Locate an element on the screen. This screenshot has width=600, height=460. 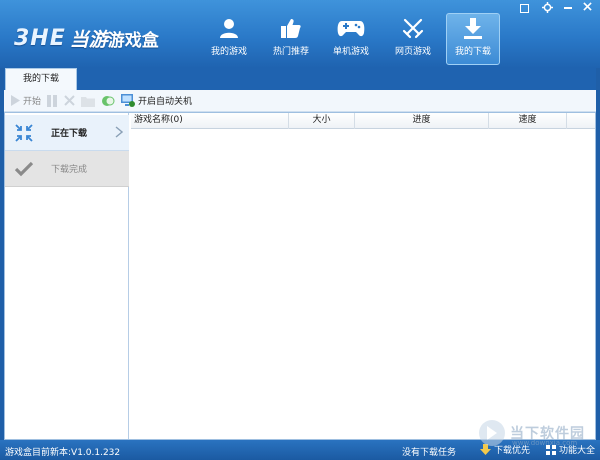
tab-strip: 我的下载 is located at coordinates (300, 79).